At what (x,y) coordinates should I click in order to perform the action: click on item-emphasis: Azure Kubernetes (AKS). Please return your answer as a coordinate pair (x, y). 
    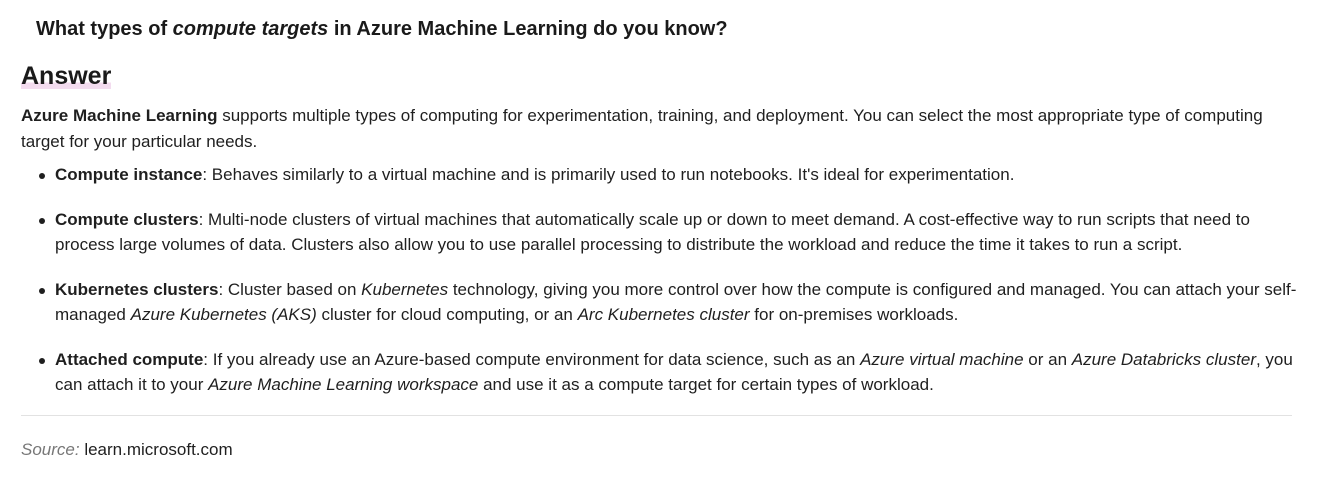
    Looking at the image, I should click on (223, 314).